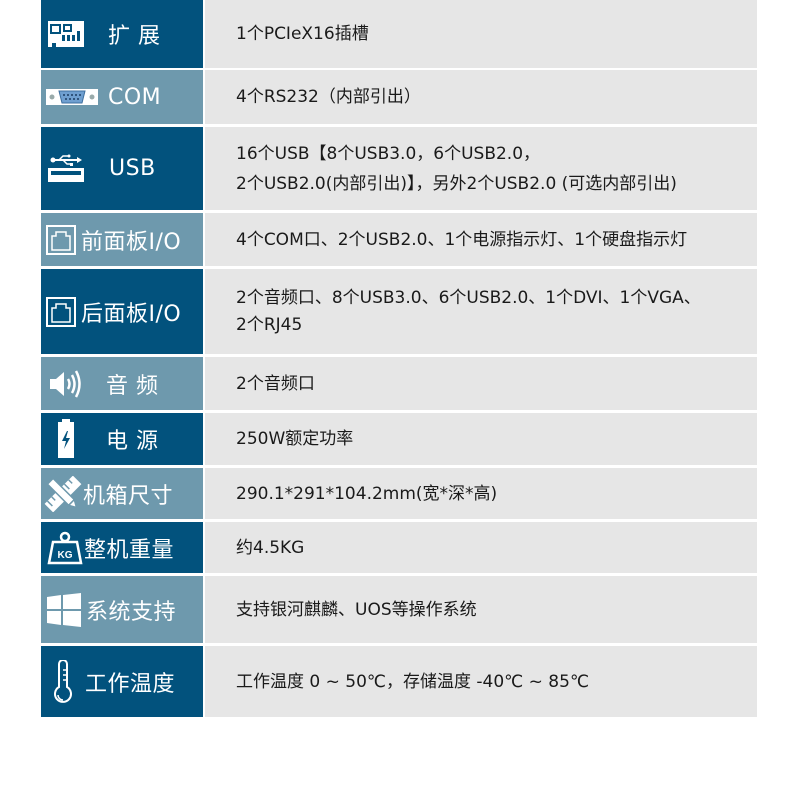 This screenshot has height=809, width=790. What do you see at coordinates (135, 97) in the screenshot?
I see `spec-label: COM` at bounding box center [135, 97].